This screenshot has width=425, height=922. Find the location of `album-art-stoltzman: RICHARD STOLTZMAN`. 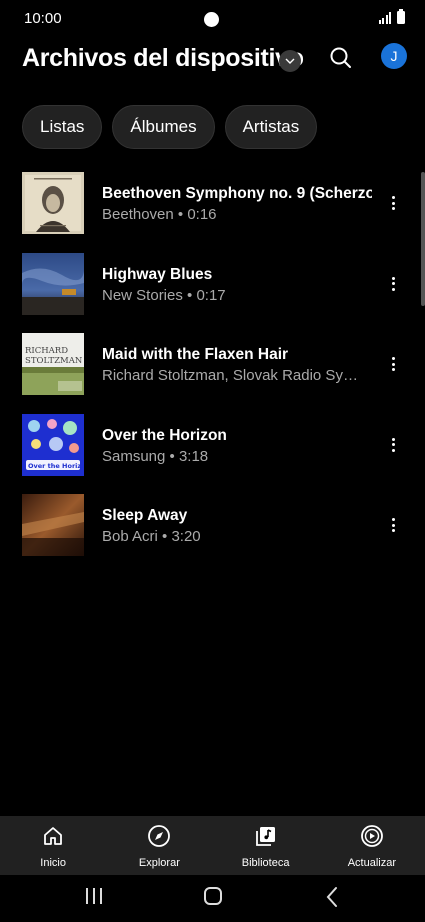

album-art-stoltzman: RICHARD STOLTZMAN is located at coordinates (53, 364).